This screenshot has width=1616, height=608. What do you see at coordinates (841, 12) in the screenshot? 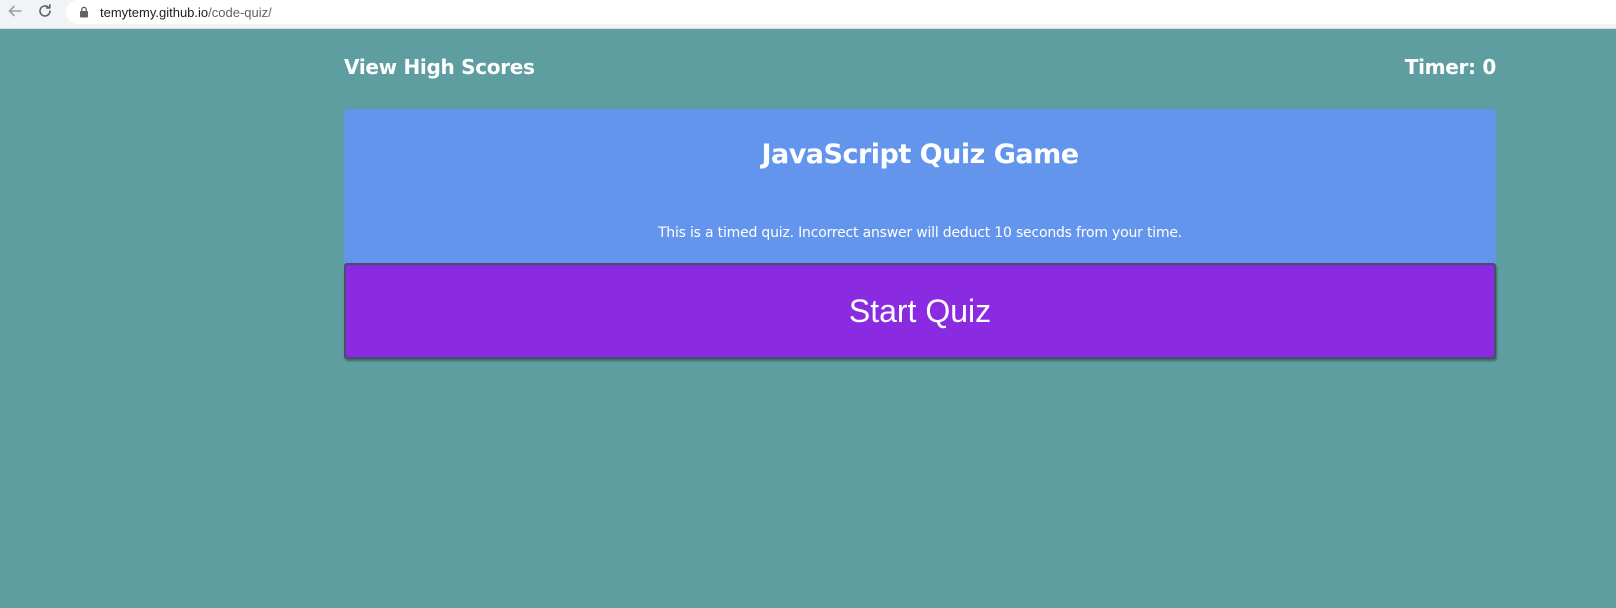
I see `address-bar: temytemy.github.io/code-quiz/` at bounding box center [841, 12].